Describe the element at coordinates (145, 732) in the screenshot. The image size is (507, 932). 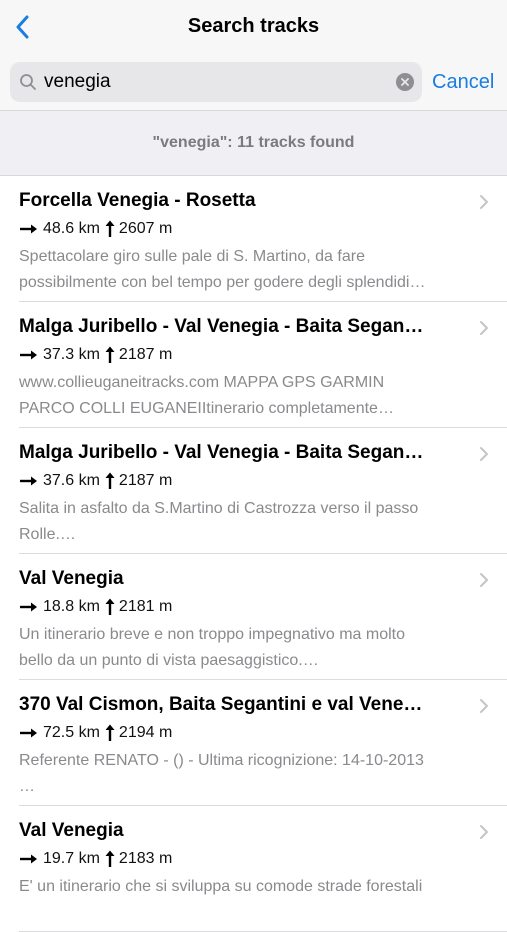
I see `track-elevation: 2194 m` at that location.